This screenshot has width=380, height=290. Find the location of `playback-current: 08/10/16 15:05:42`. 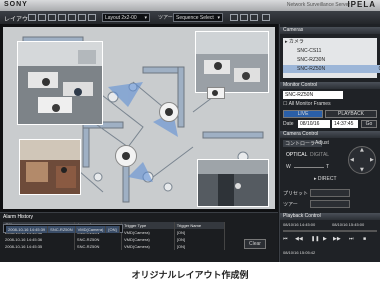

playback-current: 08/10/16 15:05:42 is located at coordinates (299, 252).